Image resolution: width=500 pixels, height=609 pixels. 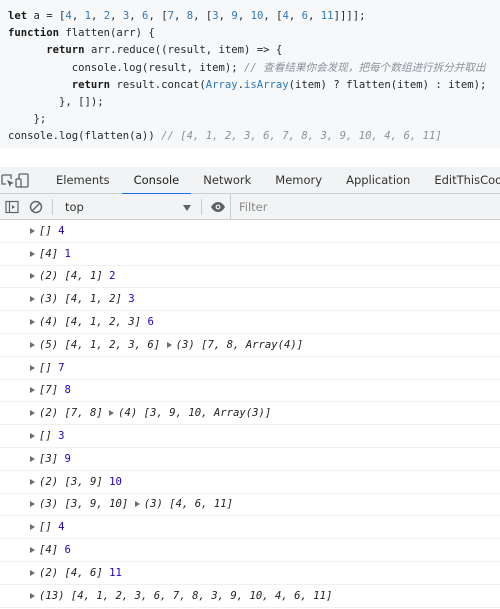 I want to click on tab-application: Application, so click(x=378, y=180).